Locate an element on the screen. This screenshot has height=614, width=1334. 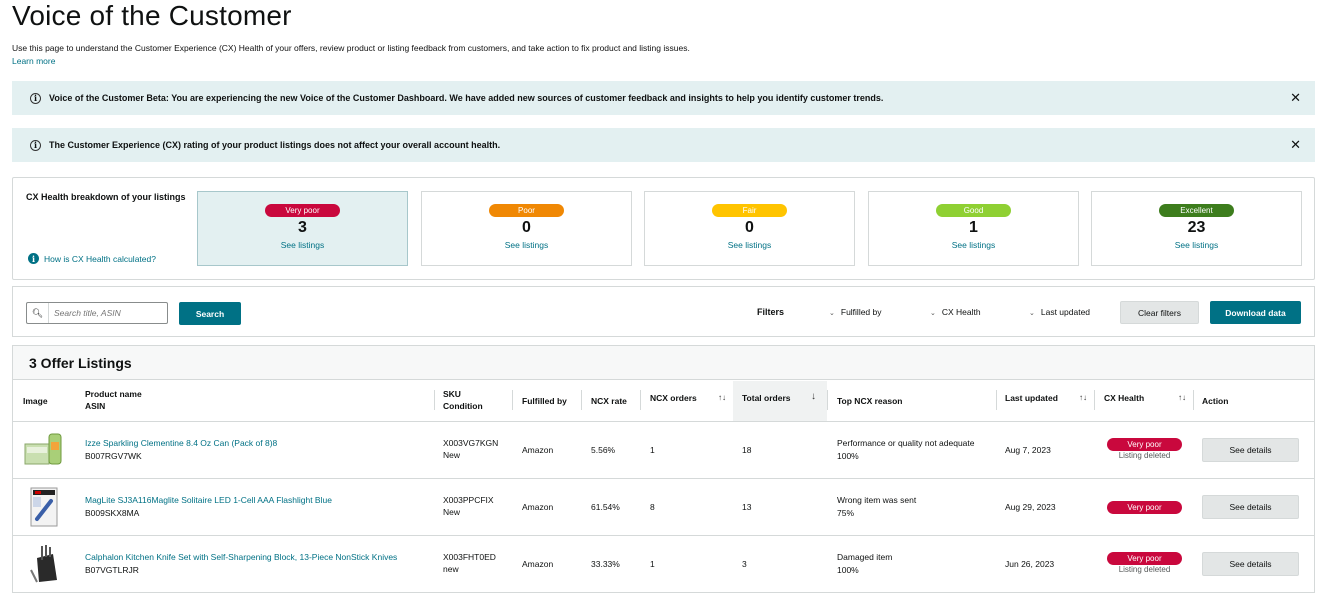
last-updated-dropdown: ⌄ Last updated is located at coordinates (1059, 312).